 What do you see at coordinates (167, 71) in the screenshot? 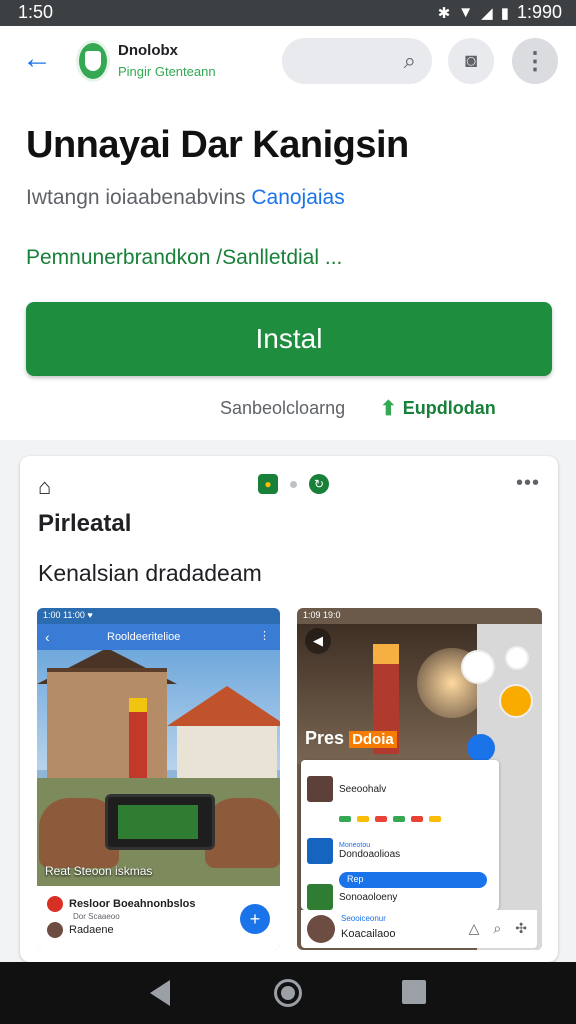
I see `developer-subtitle: Pingir Gtenteann` at bounding box center [167, 71].